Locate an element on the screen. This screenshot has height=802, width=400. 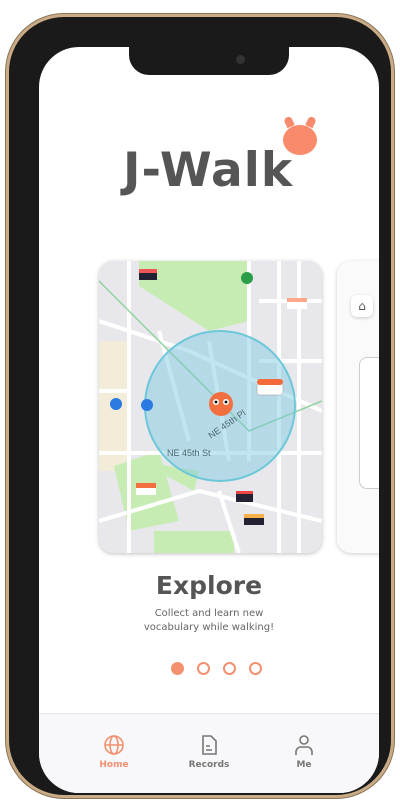
tab-home: Home is located at coordinates (114, 753).